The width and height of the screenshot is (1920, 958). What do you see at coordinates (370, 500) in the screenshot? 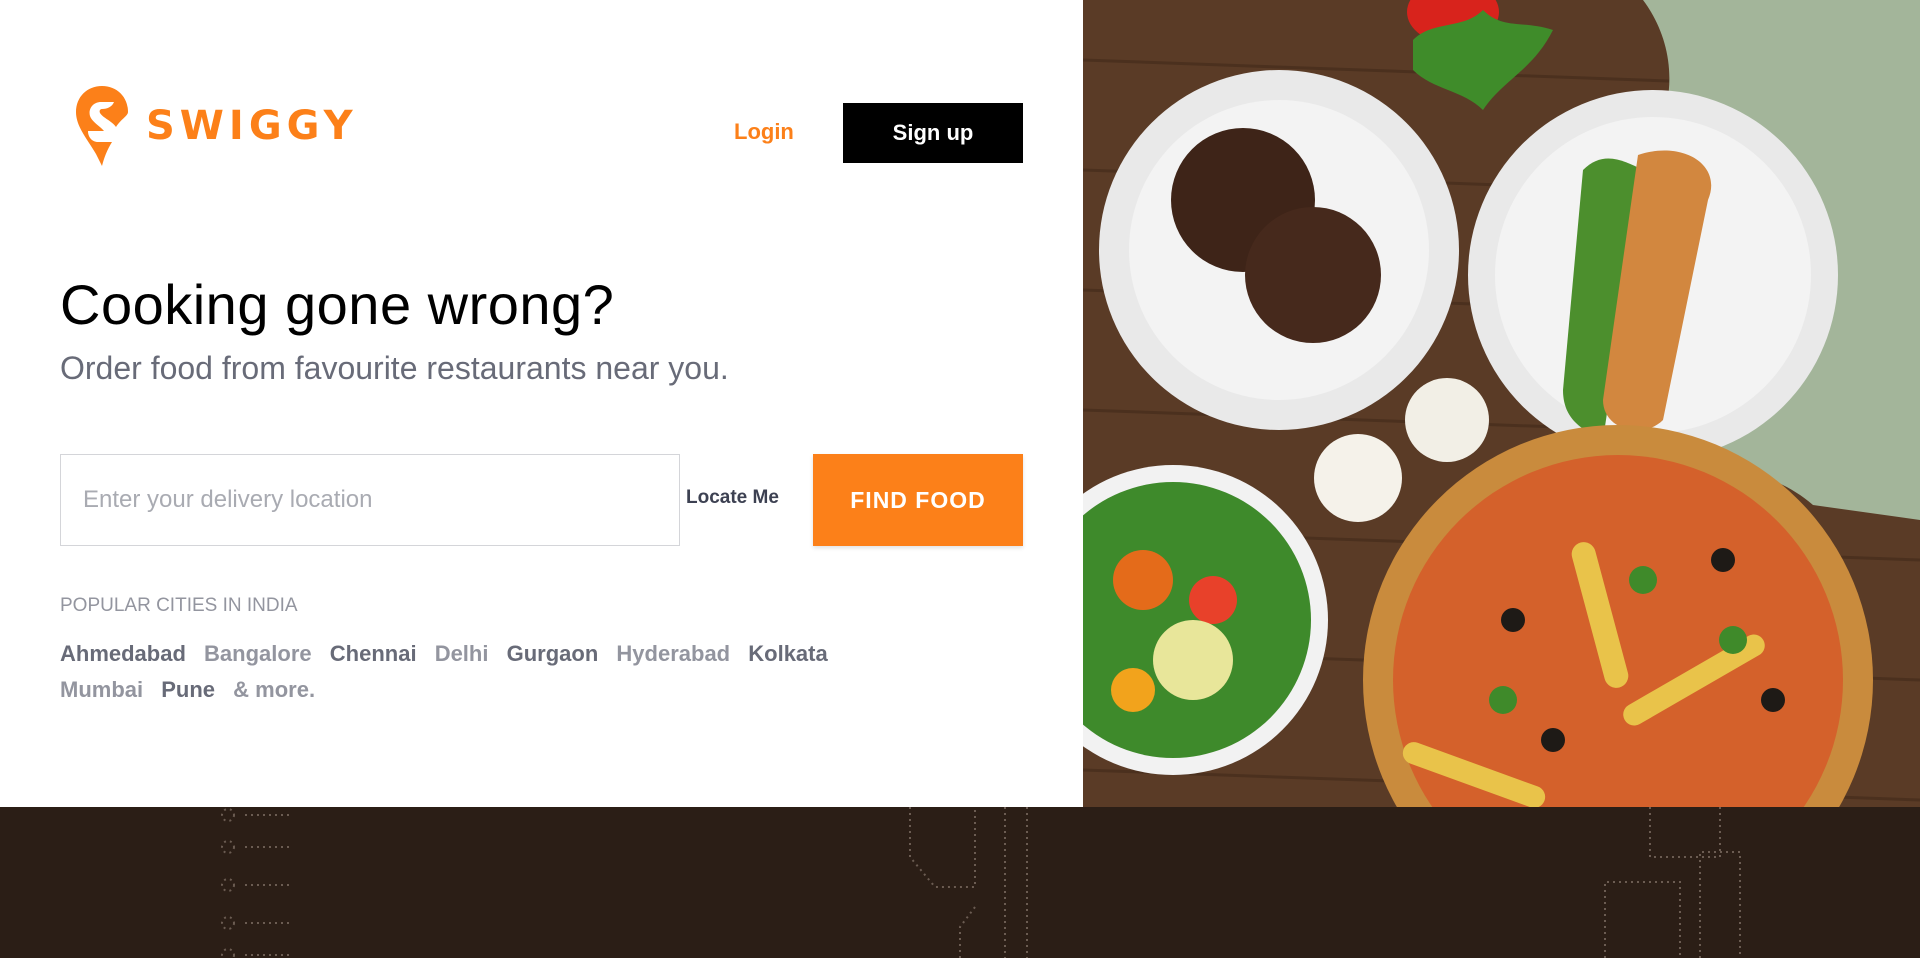
I see `delivery-location-input` at bounding box center [370, 500].